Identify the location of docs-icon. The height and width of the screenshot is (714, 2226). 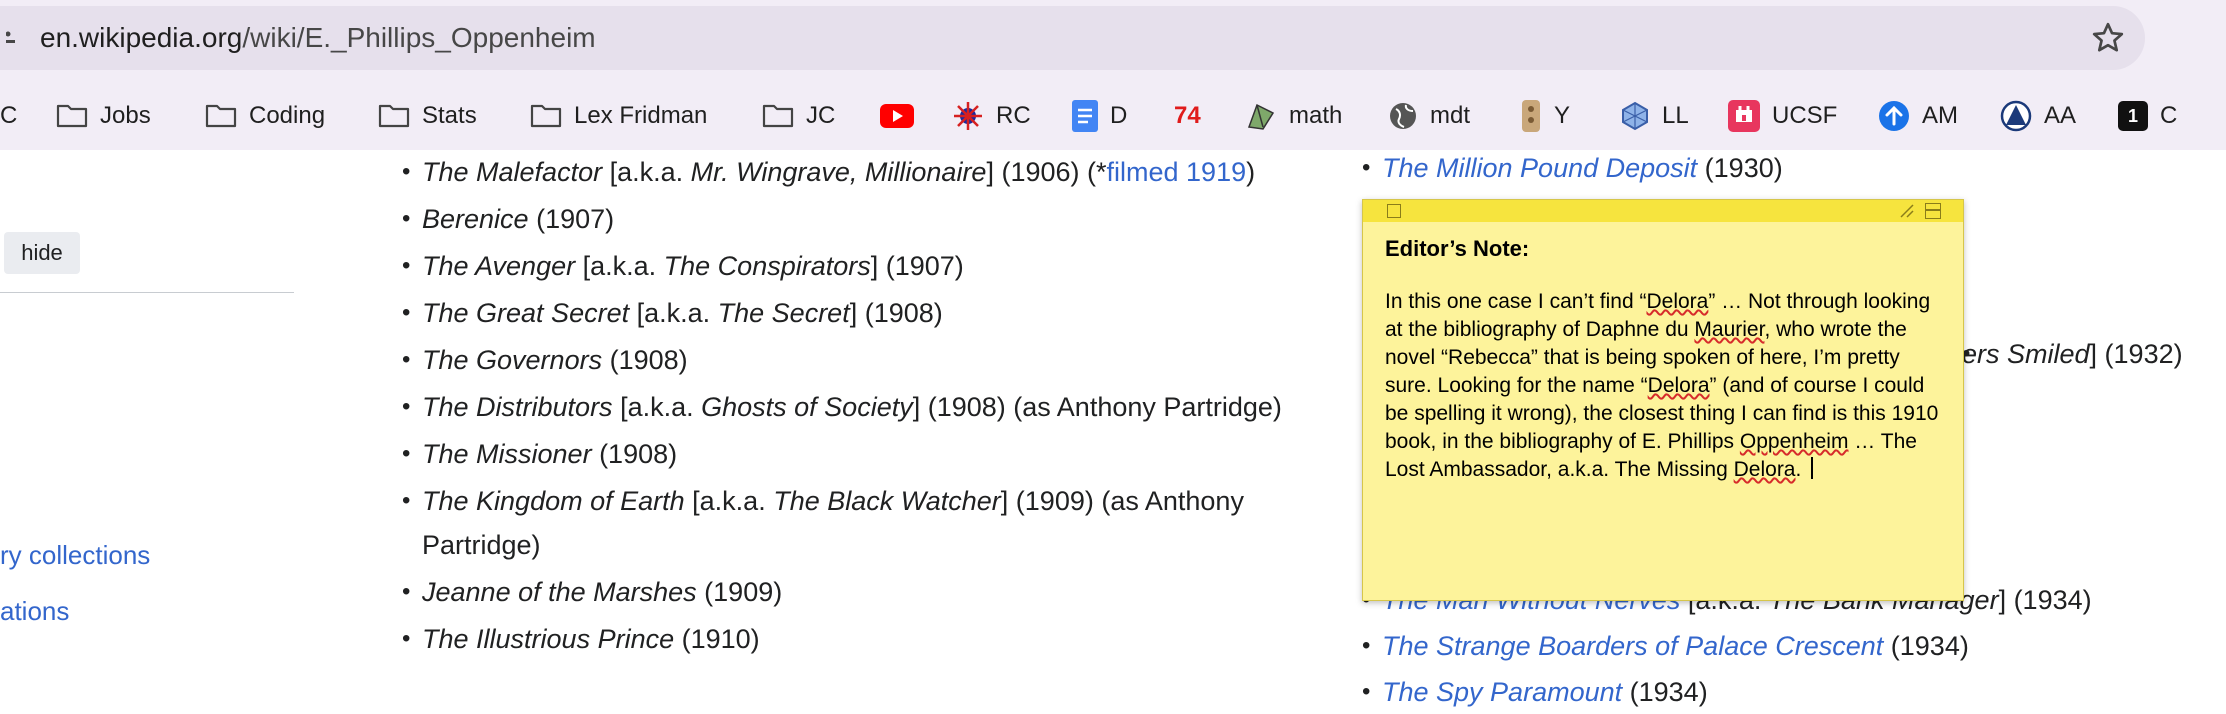
(1085, 116).